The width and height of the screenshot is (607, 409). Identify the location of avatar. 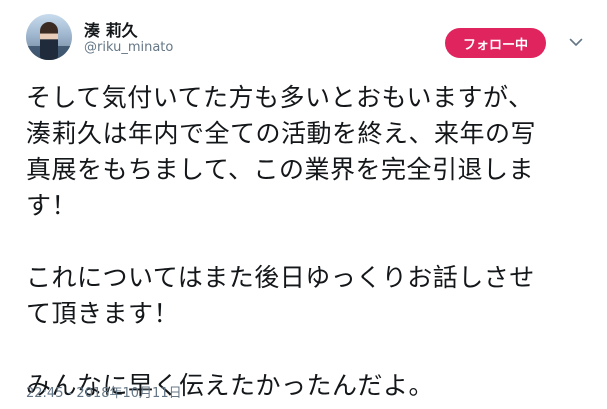
(49, 37).